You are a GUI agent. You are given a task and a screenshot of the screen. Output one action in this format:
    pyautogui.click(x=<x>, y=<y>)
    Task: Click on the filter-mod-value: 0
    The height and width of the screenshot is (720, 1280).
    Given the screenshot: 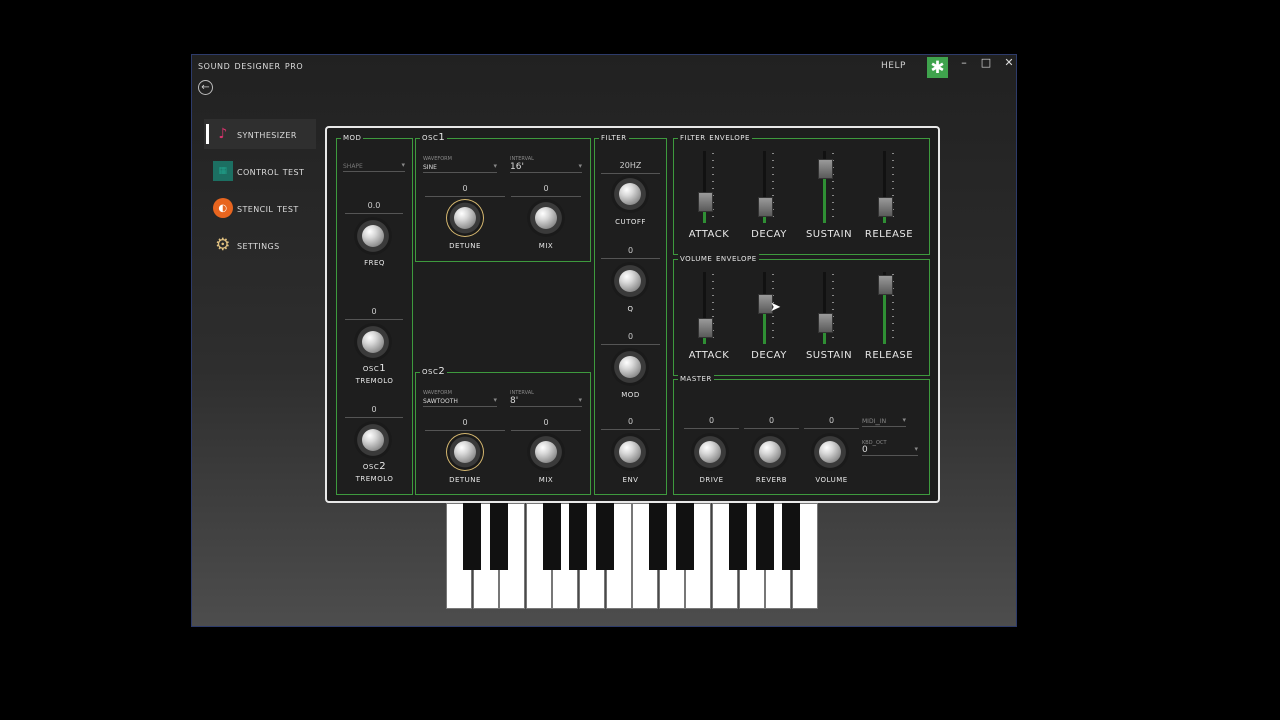 What is the action you would take?
    pyautogui.click(x=630, y=338)
    